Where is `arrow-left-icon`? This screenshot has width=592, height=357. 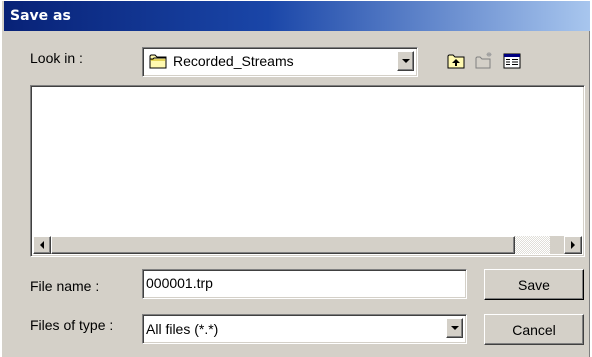
arrow-left-icon is located at coordinates (42, 245).